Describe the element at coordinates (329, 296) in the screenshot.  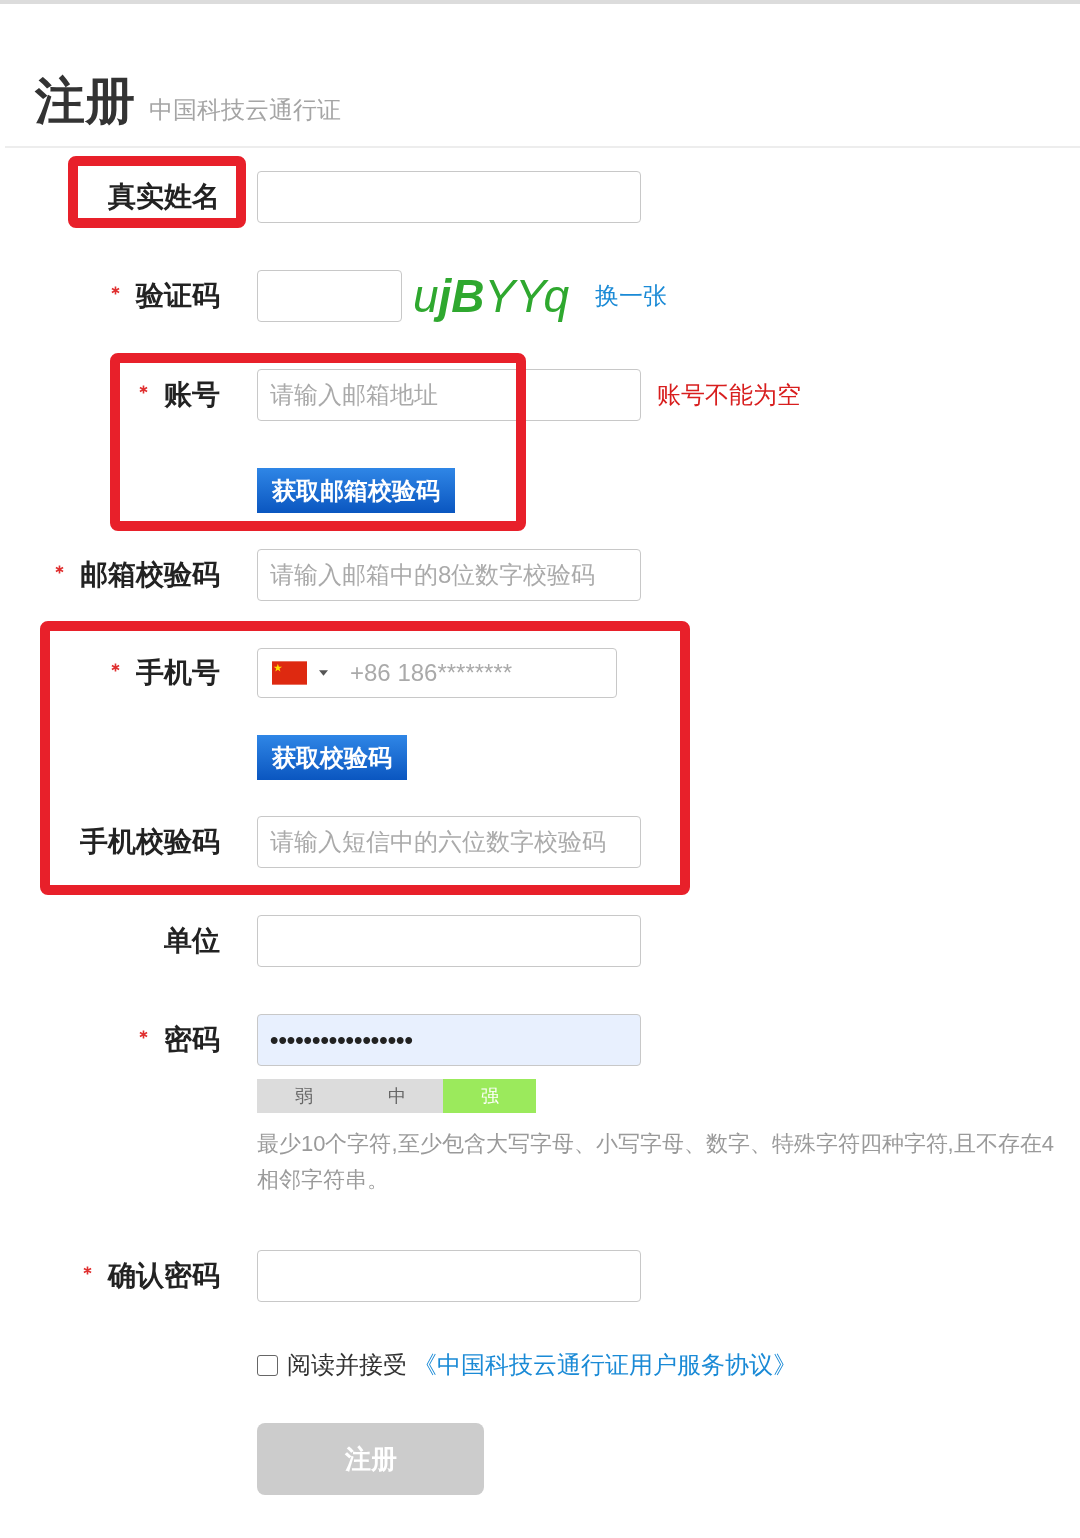
I see `captcha-input` at that location.